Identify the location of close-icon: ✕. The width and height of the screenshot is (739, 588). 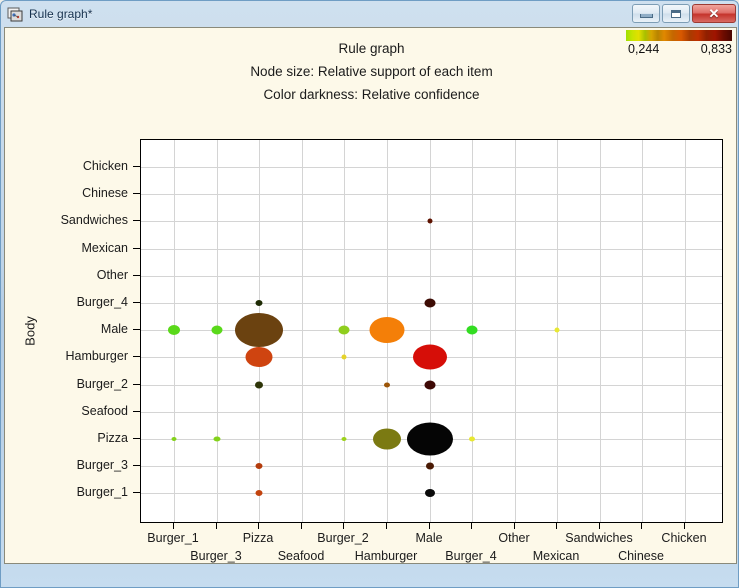
(714, 13).